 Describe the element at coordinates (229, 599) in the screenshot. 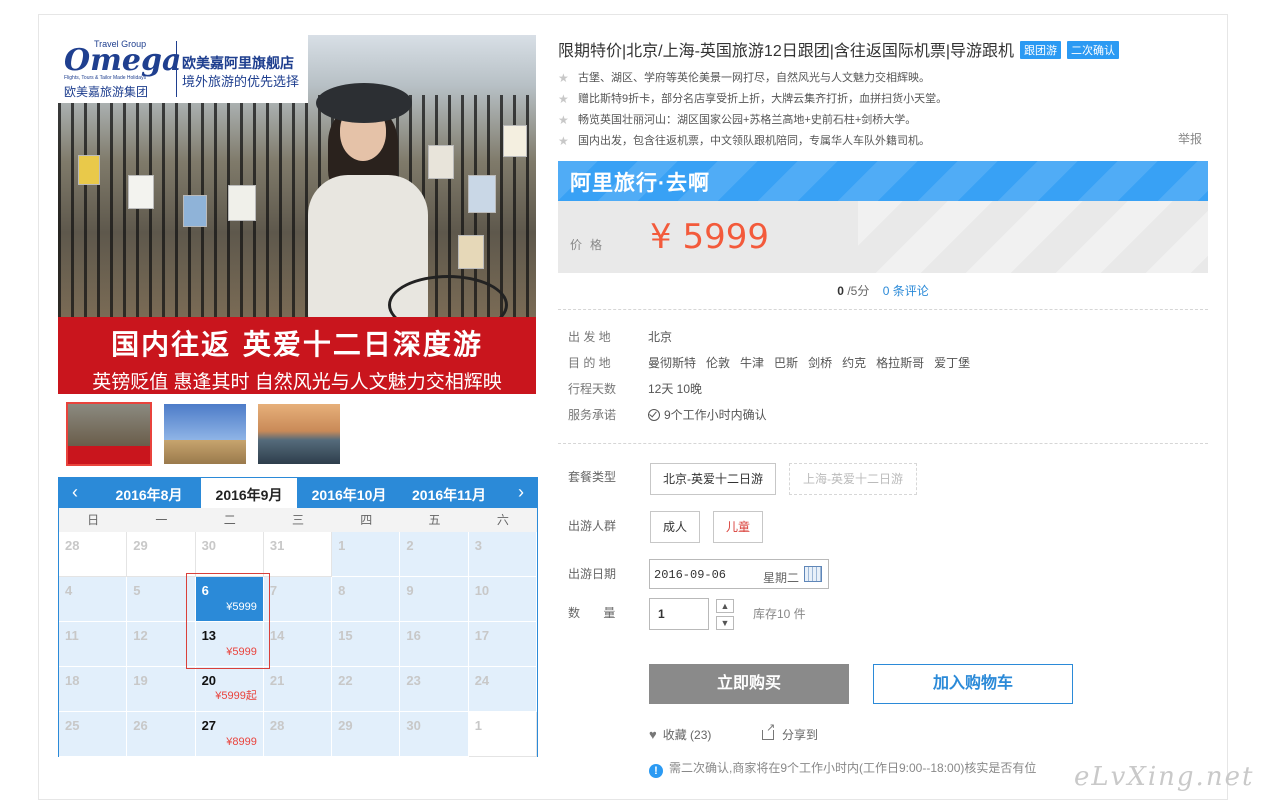

I see `calendar-day-selected: 6 ¥5999` at that location.